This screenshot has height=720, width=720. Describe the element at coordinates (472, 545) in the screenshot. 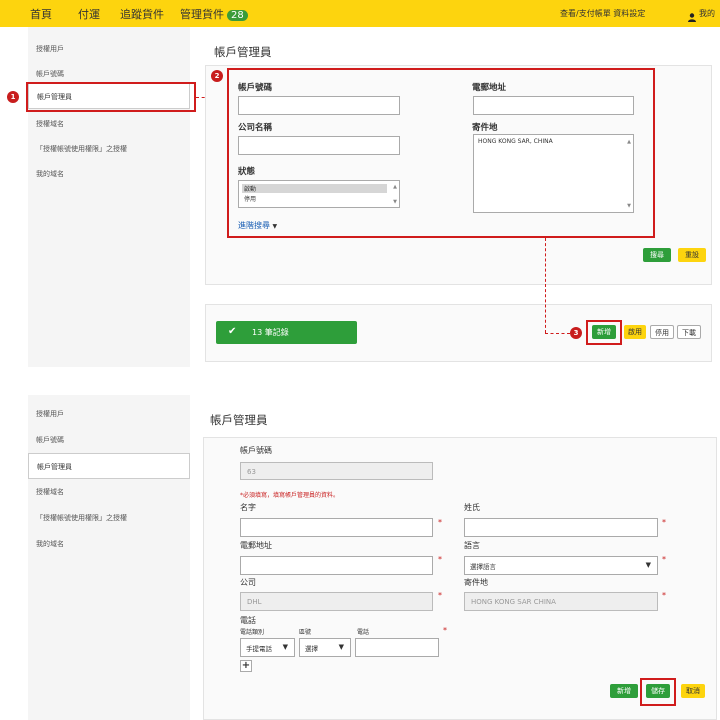

I see `language-label: 語言` at that location.